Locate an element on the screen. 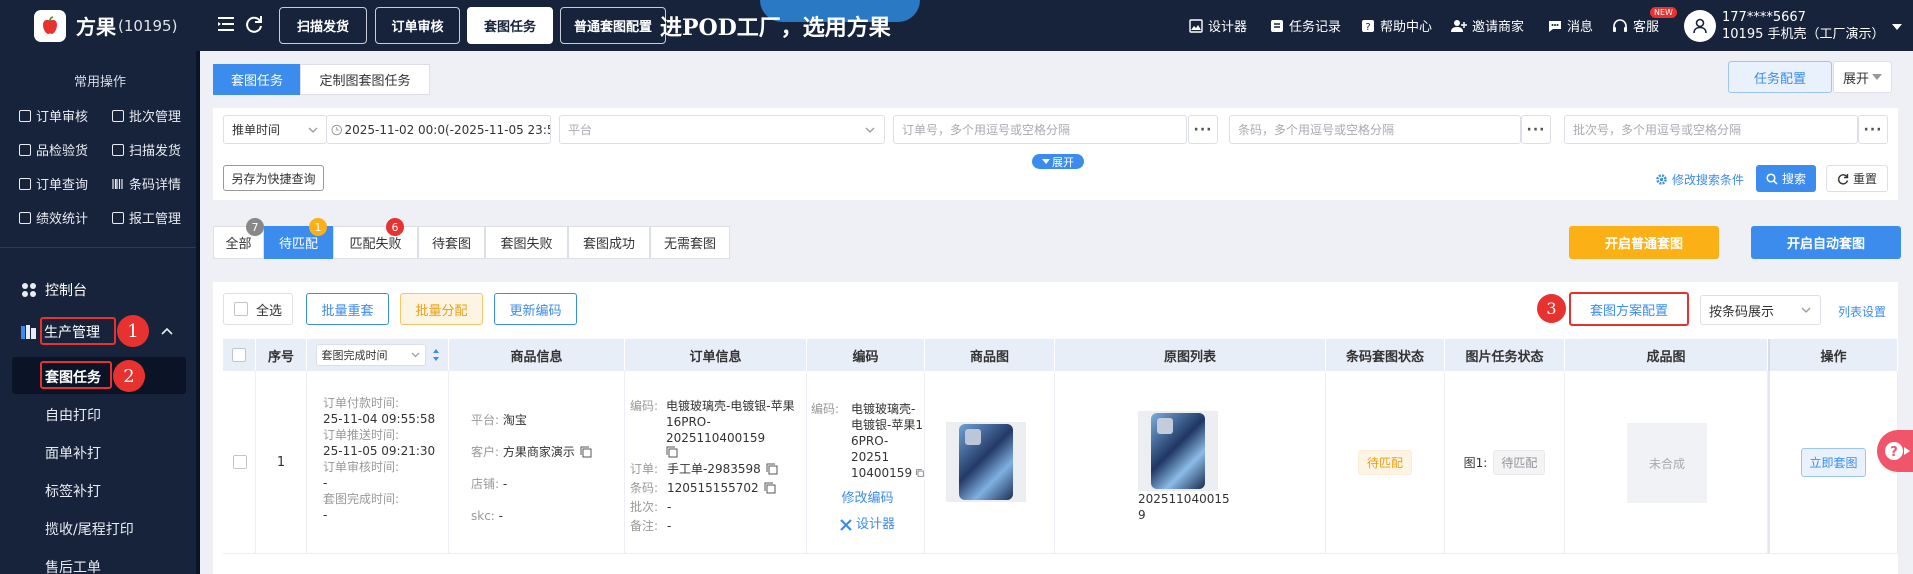 The height and width of the screenshot is (574, 1913). batch-value: - is located at coordinates (669, 507).